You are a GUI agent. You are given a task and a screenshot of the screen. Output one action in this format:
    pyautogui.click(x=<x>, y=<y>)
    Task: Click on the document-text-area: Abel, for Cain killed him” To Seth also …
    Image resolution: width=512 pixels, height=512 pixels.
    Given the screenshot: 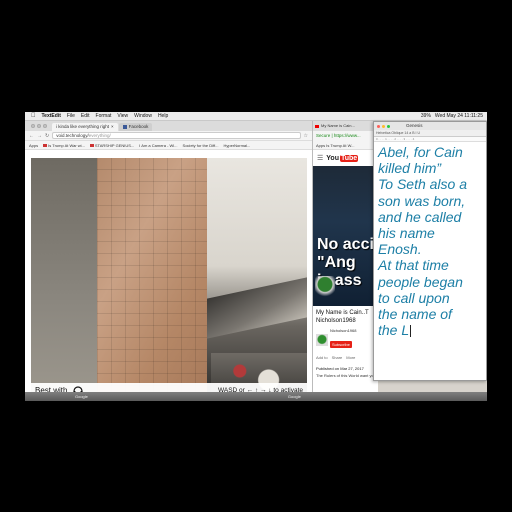 What is the action you would take?
    pyautogui.click(x=430, y=240)
    